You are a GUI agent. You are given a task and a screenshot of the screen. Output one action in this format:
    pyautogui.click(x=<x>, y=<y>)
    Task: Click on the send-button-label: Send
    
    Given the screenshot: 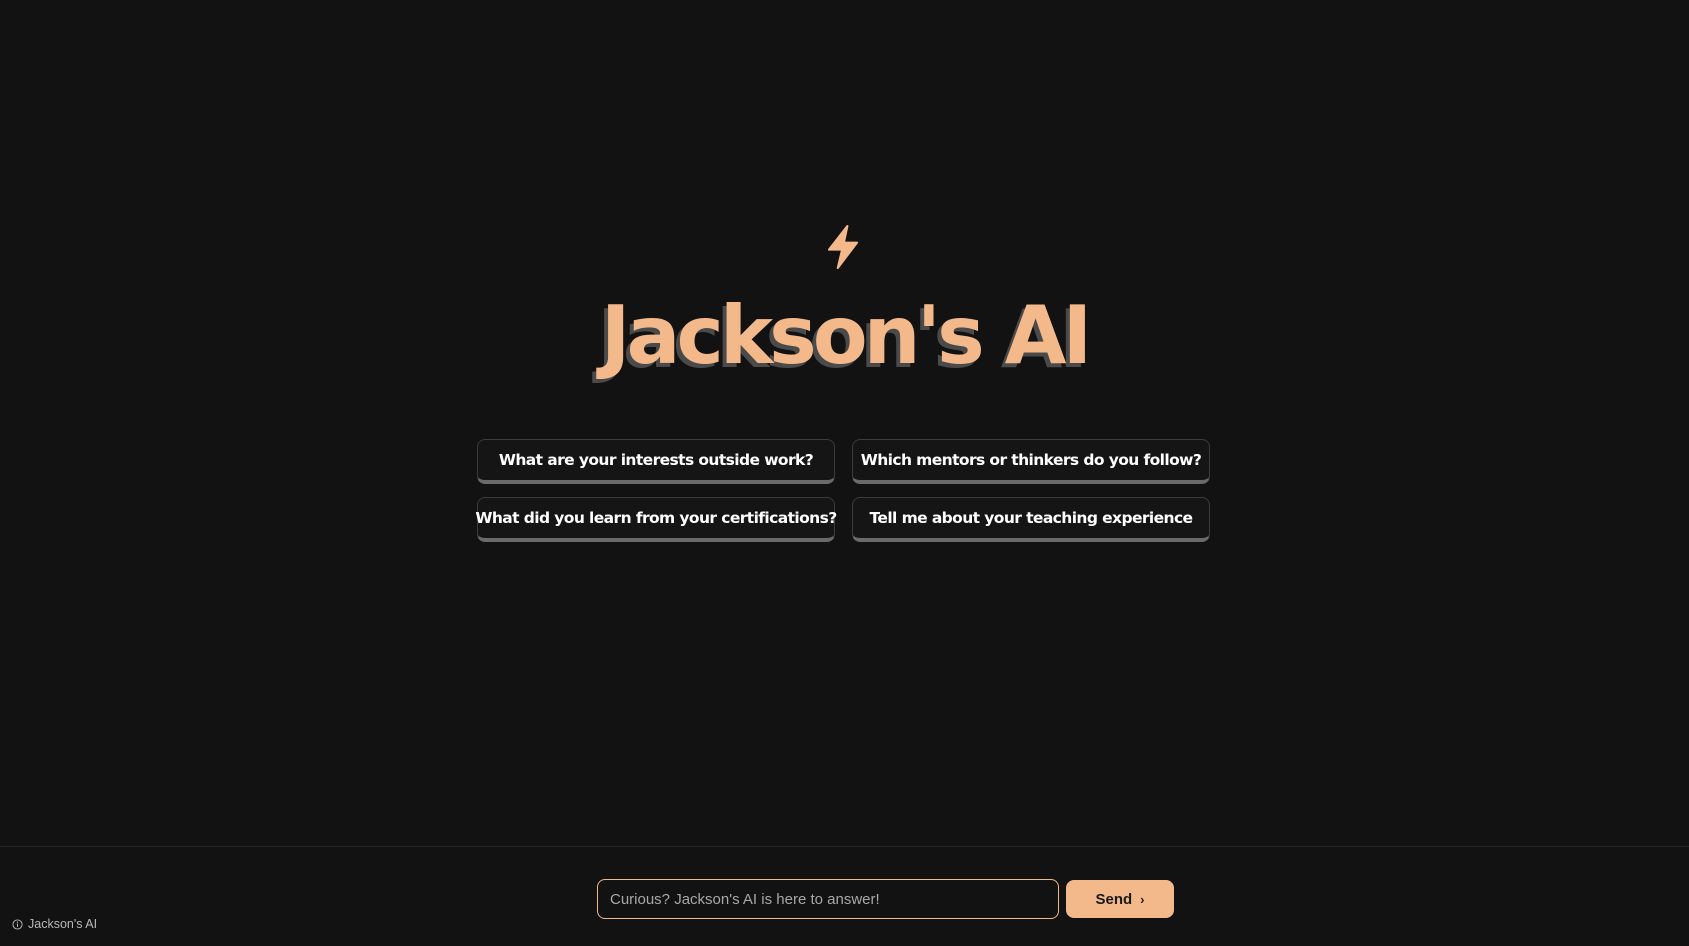 What is the action you would take?
    pyautogui.click(x=1114, y=899)
    